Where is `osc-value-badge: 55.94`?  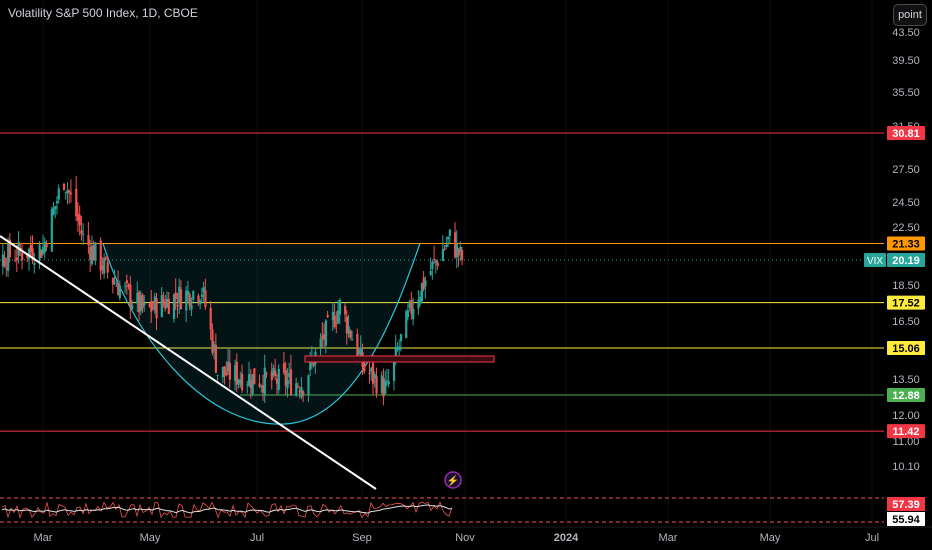 osc-value-badge: 55.94 is located at coordinates (906, 519).